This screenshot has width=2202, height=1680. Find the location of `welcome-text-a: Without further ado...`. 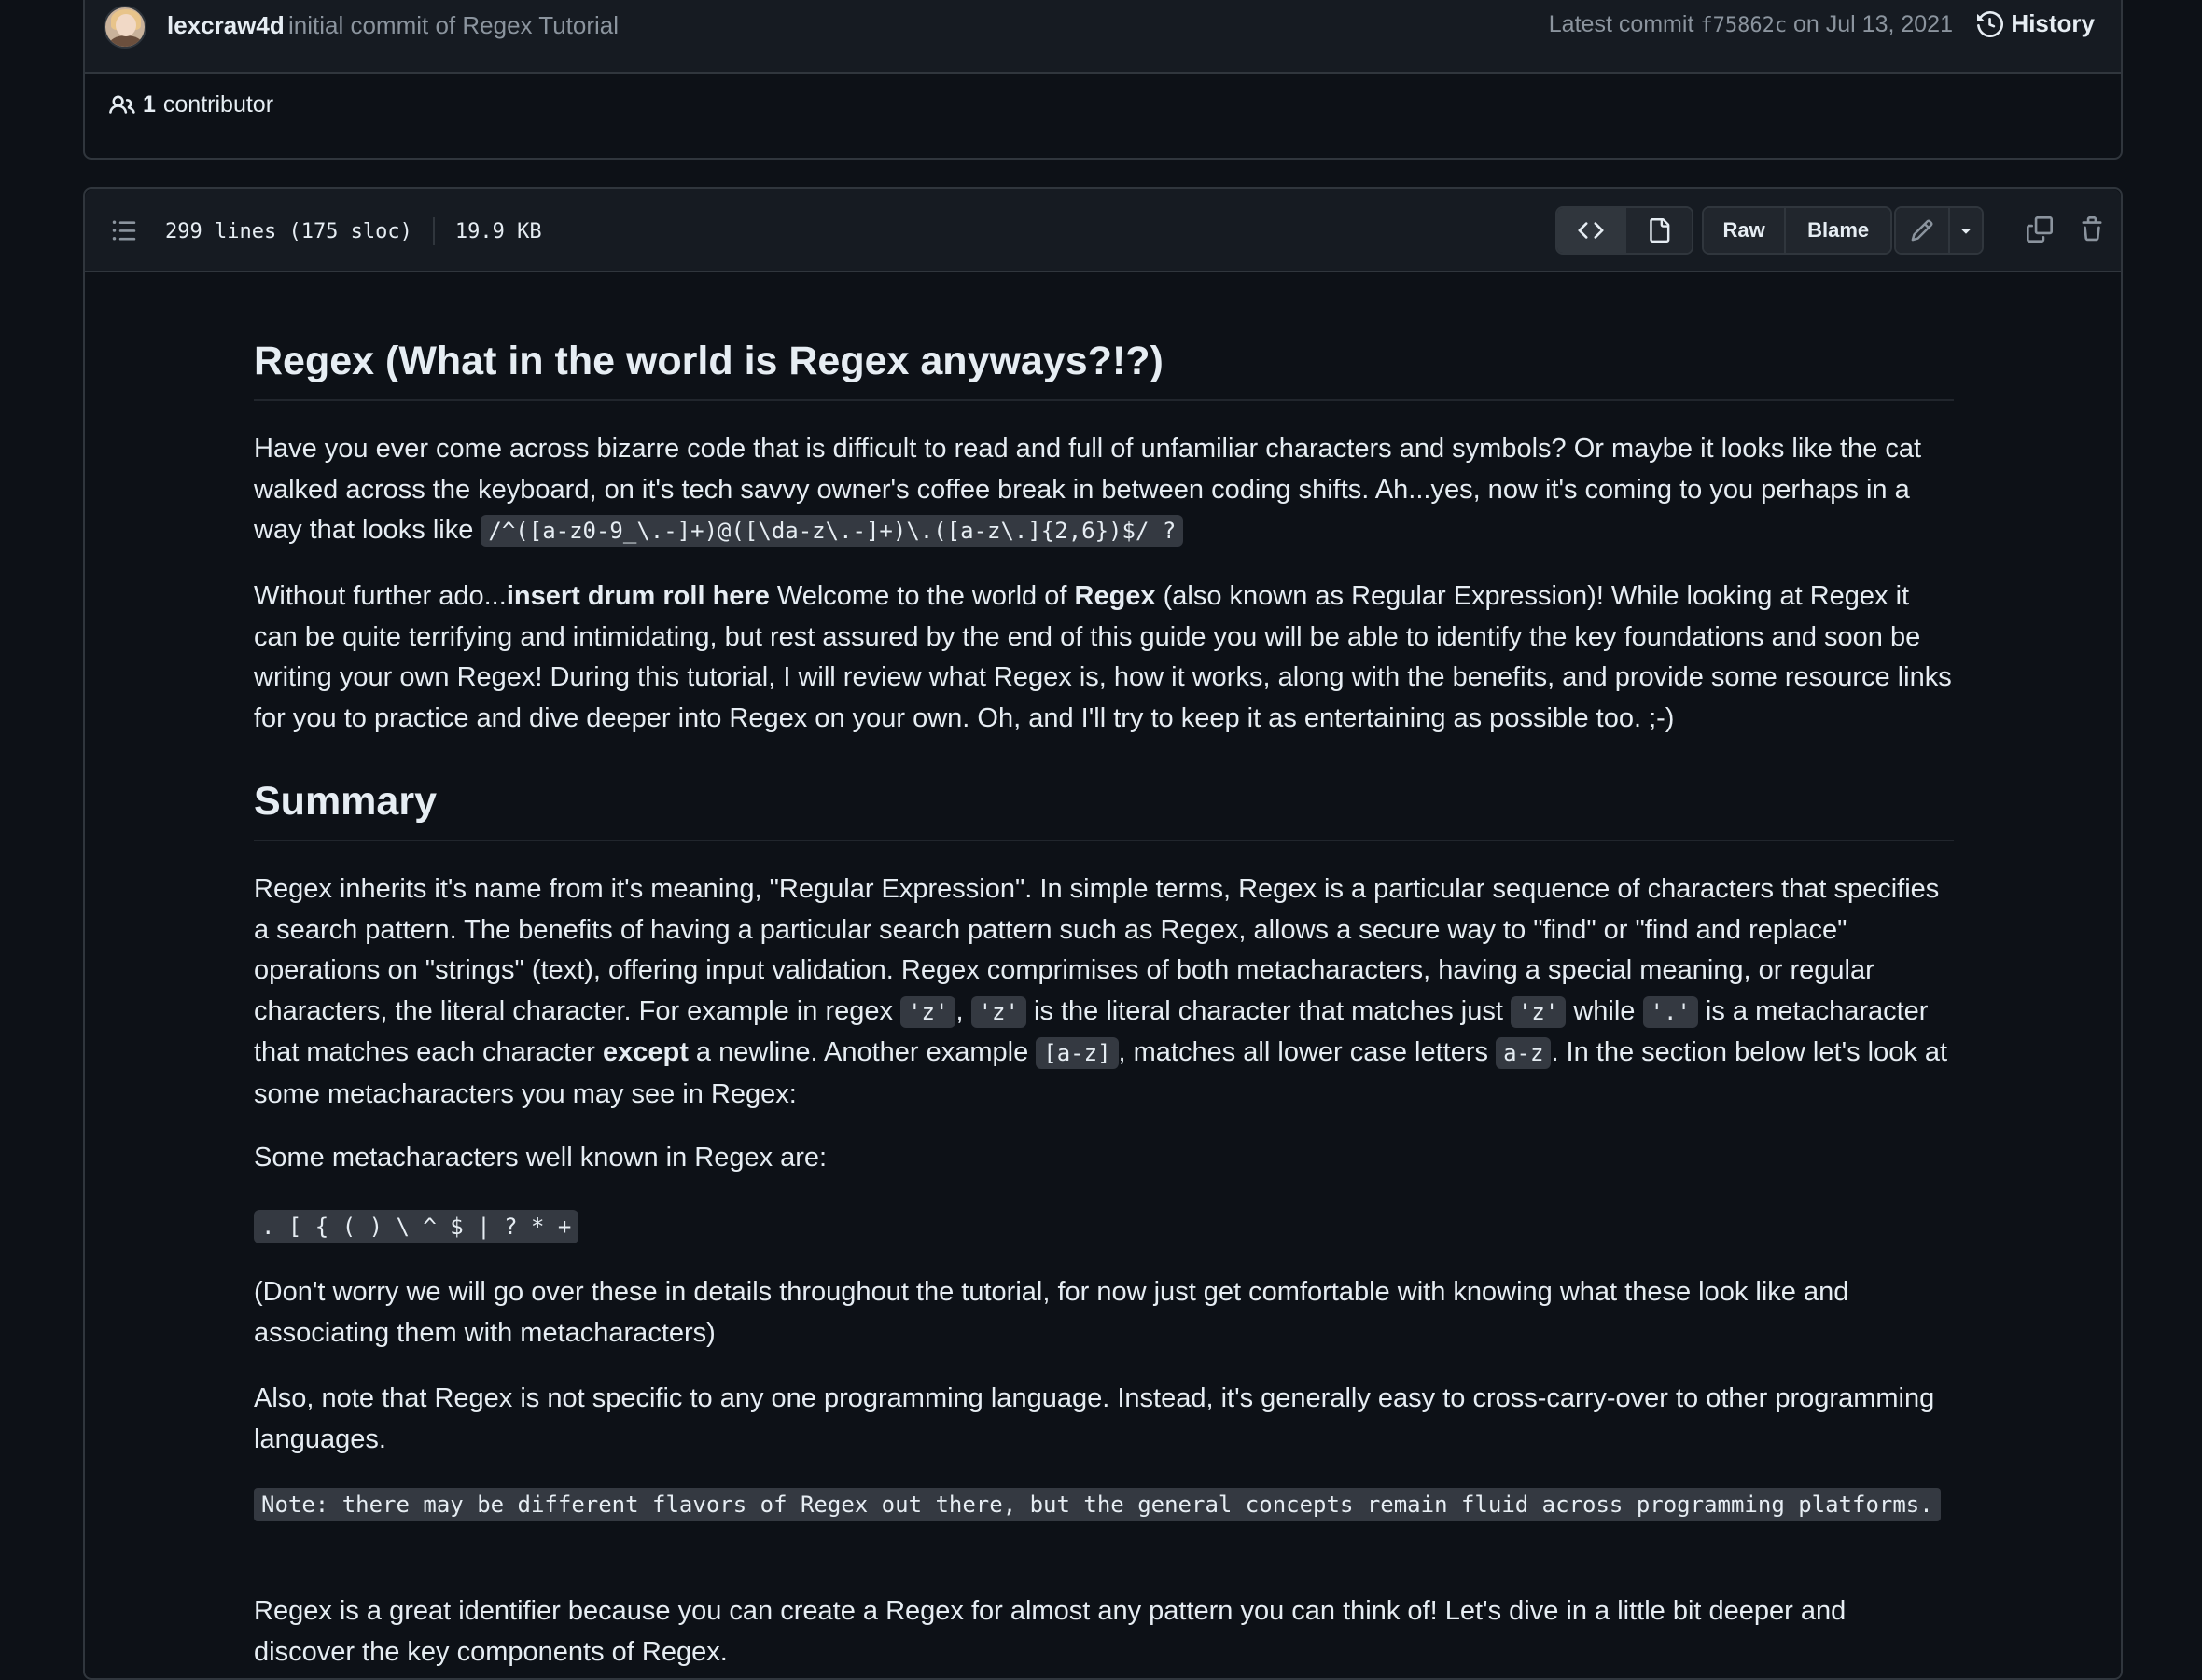

welcome-text-a: Without further ado... is located at coordinates (381, 596).